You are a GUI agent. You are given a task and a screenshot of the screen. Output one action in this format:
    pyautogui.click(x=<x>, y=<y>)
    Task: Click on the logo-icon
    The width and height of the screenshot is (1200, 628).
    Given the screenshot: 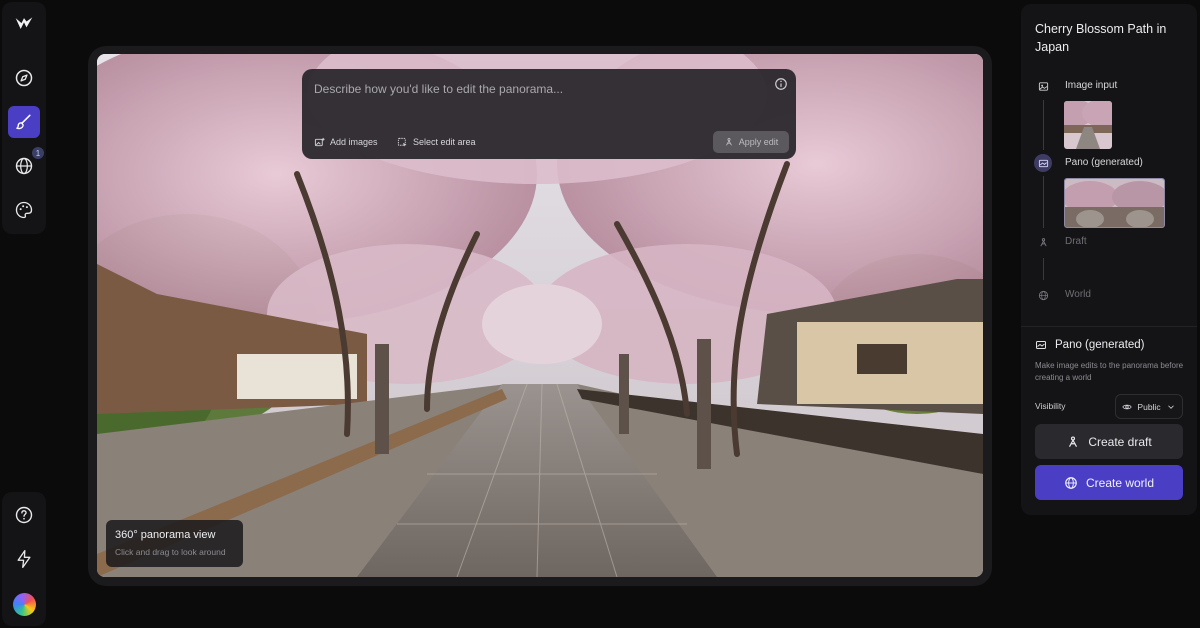 What is the action you would take?
    pyautogui.click(x=24, y=23)
    